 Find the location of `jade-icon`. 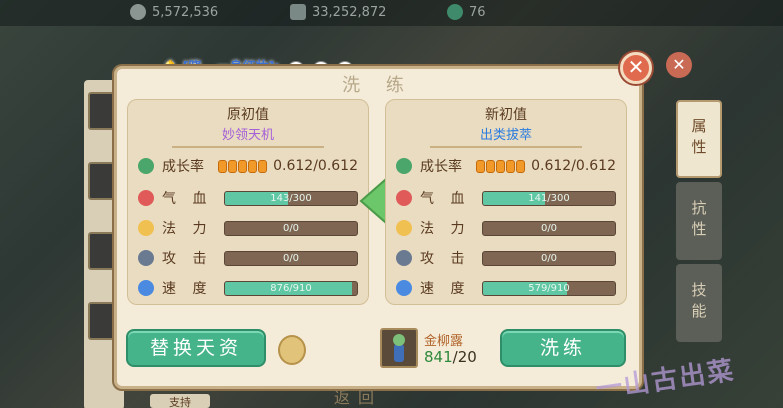

jade-icon is located at coordinates (455, 12).